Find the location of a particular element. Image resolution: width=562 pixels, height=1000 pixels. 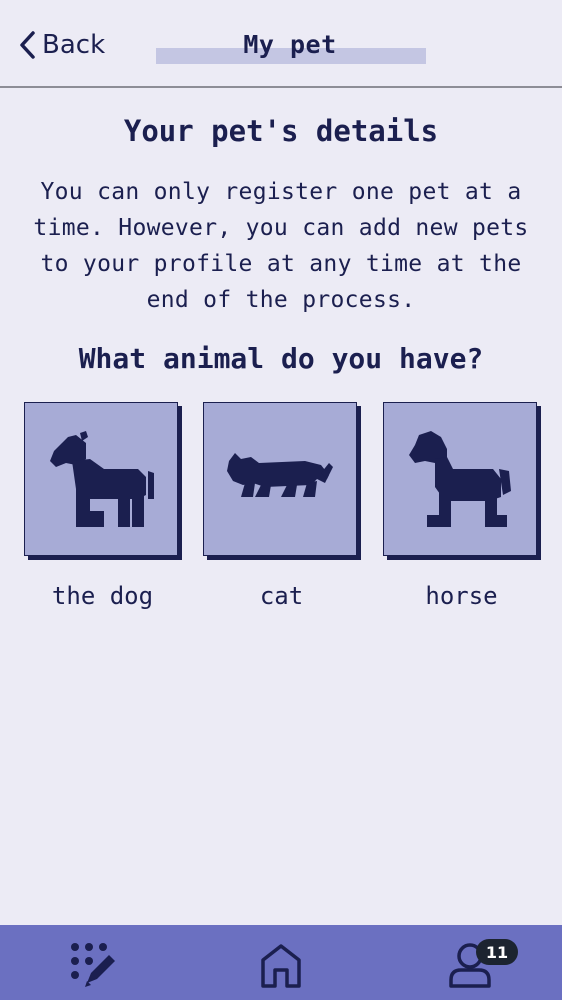

option-tile-horse is located at coordinates (460, 479).